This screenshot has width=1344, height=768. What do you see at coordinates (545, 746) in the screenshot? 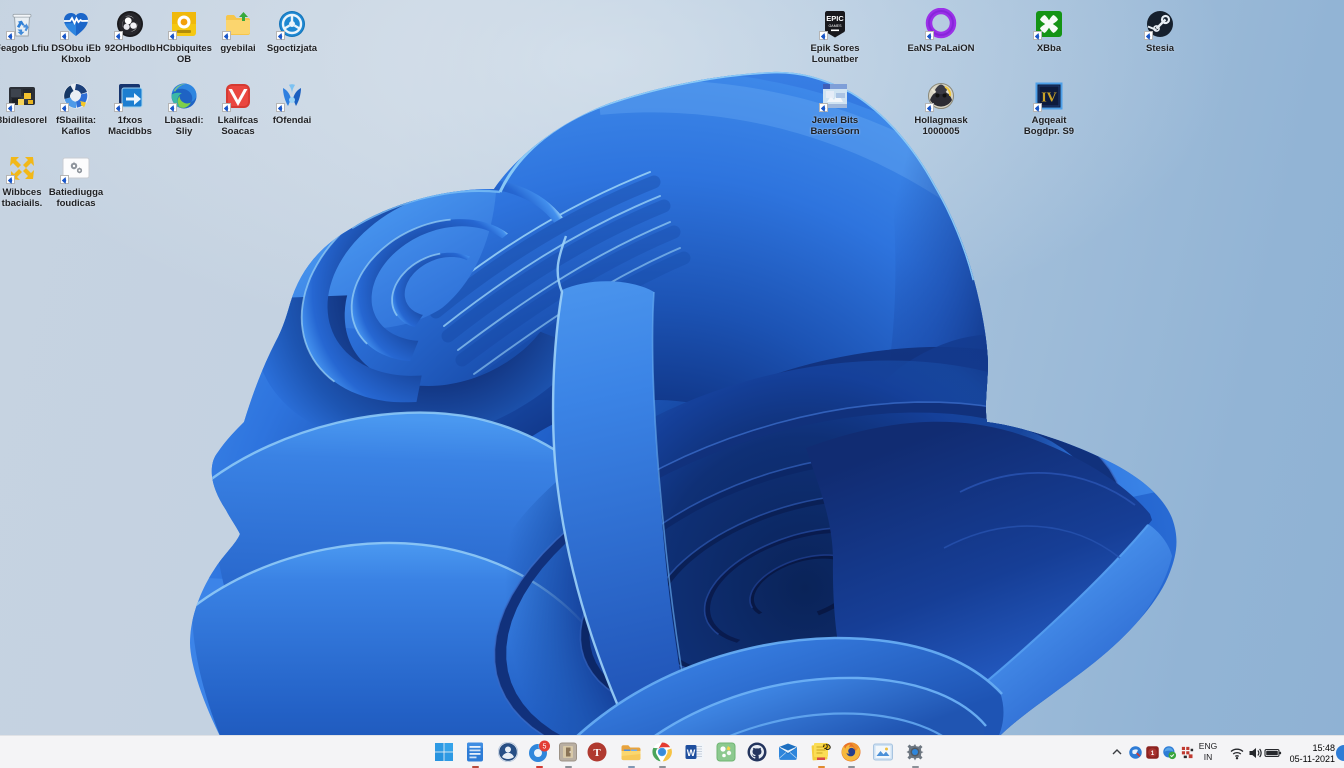
I see `svg-text: 5` at bounding box center [545, 746].